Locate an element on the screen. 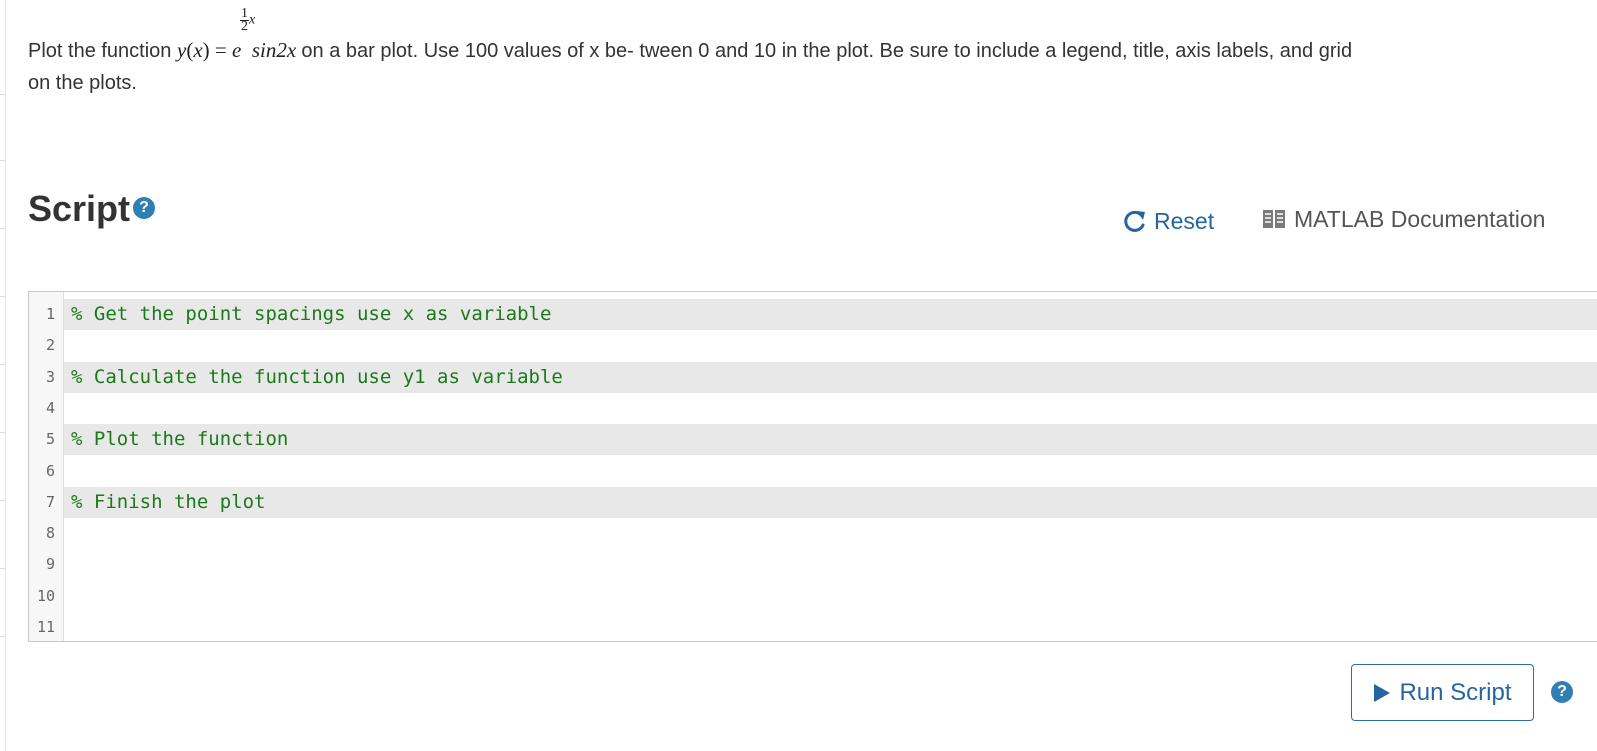 The image size is (1597, 751). docs-label: MATLAB Documentation is located at coordinates (1420, 218).